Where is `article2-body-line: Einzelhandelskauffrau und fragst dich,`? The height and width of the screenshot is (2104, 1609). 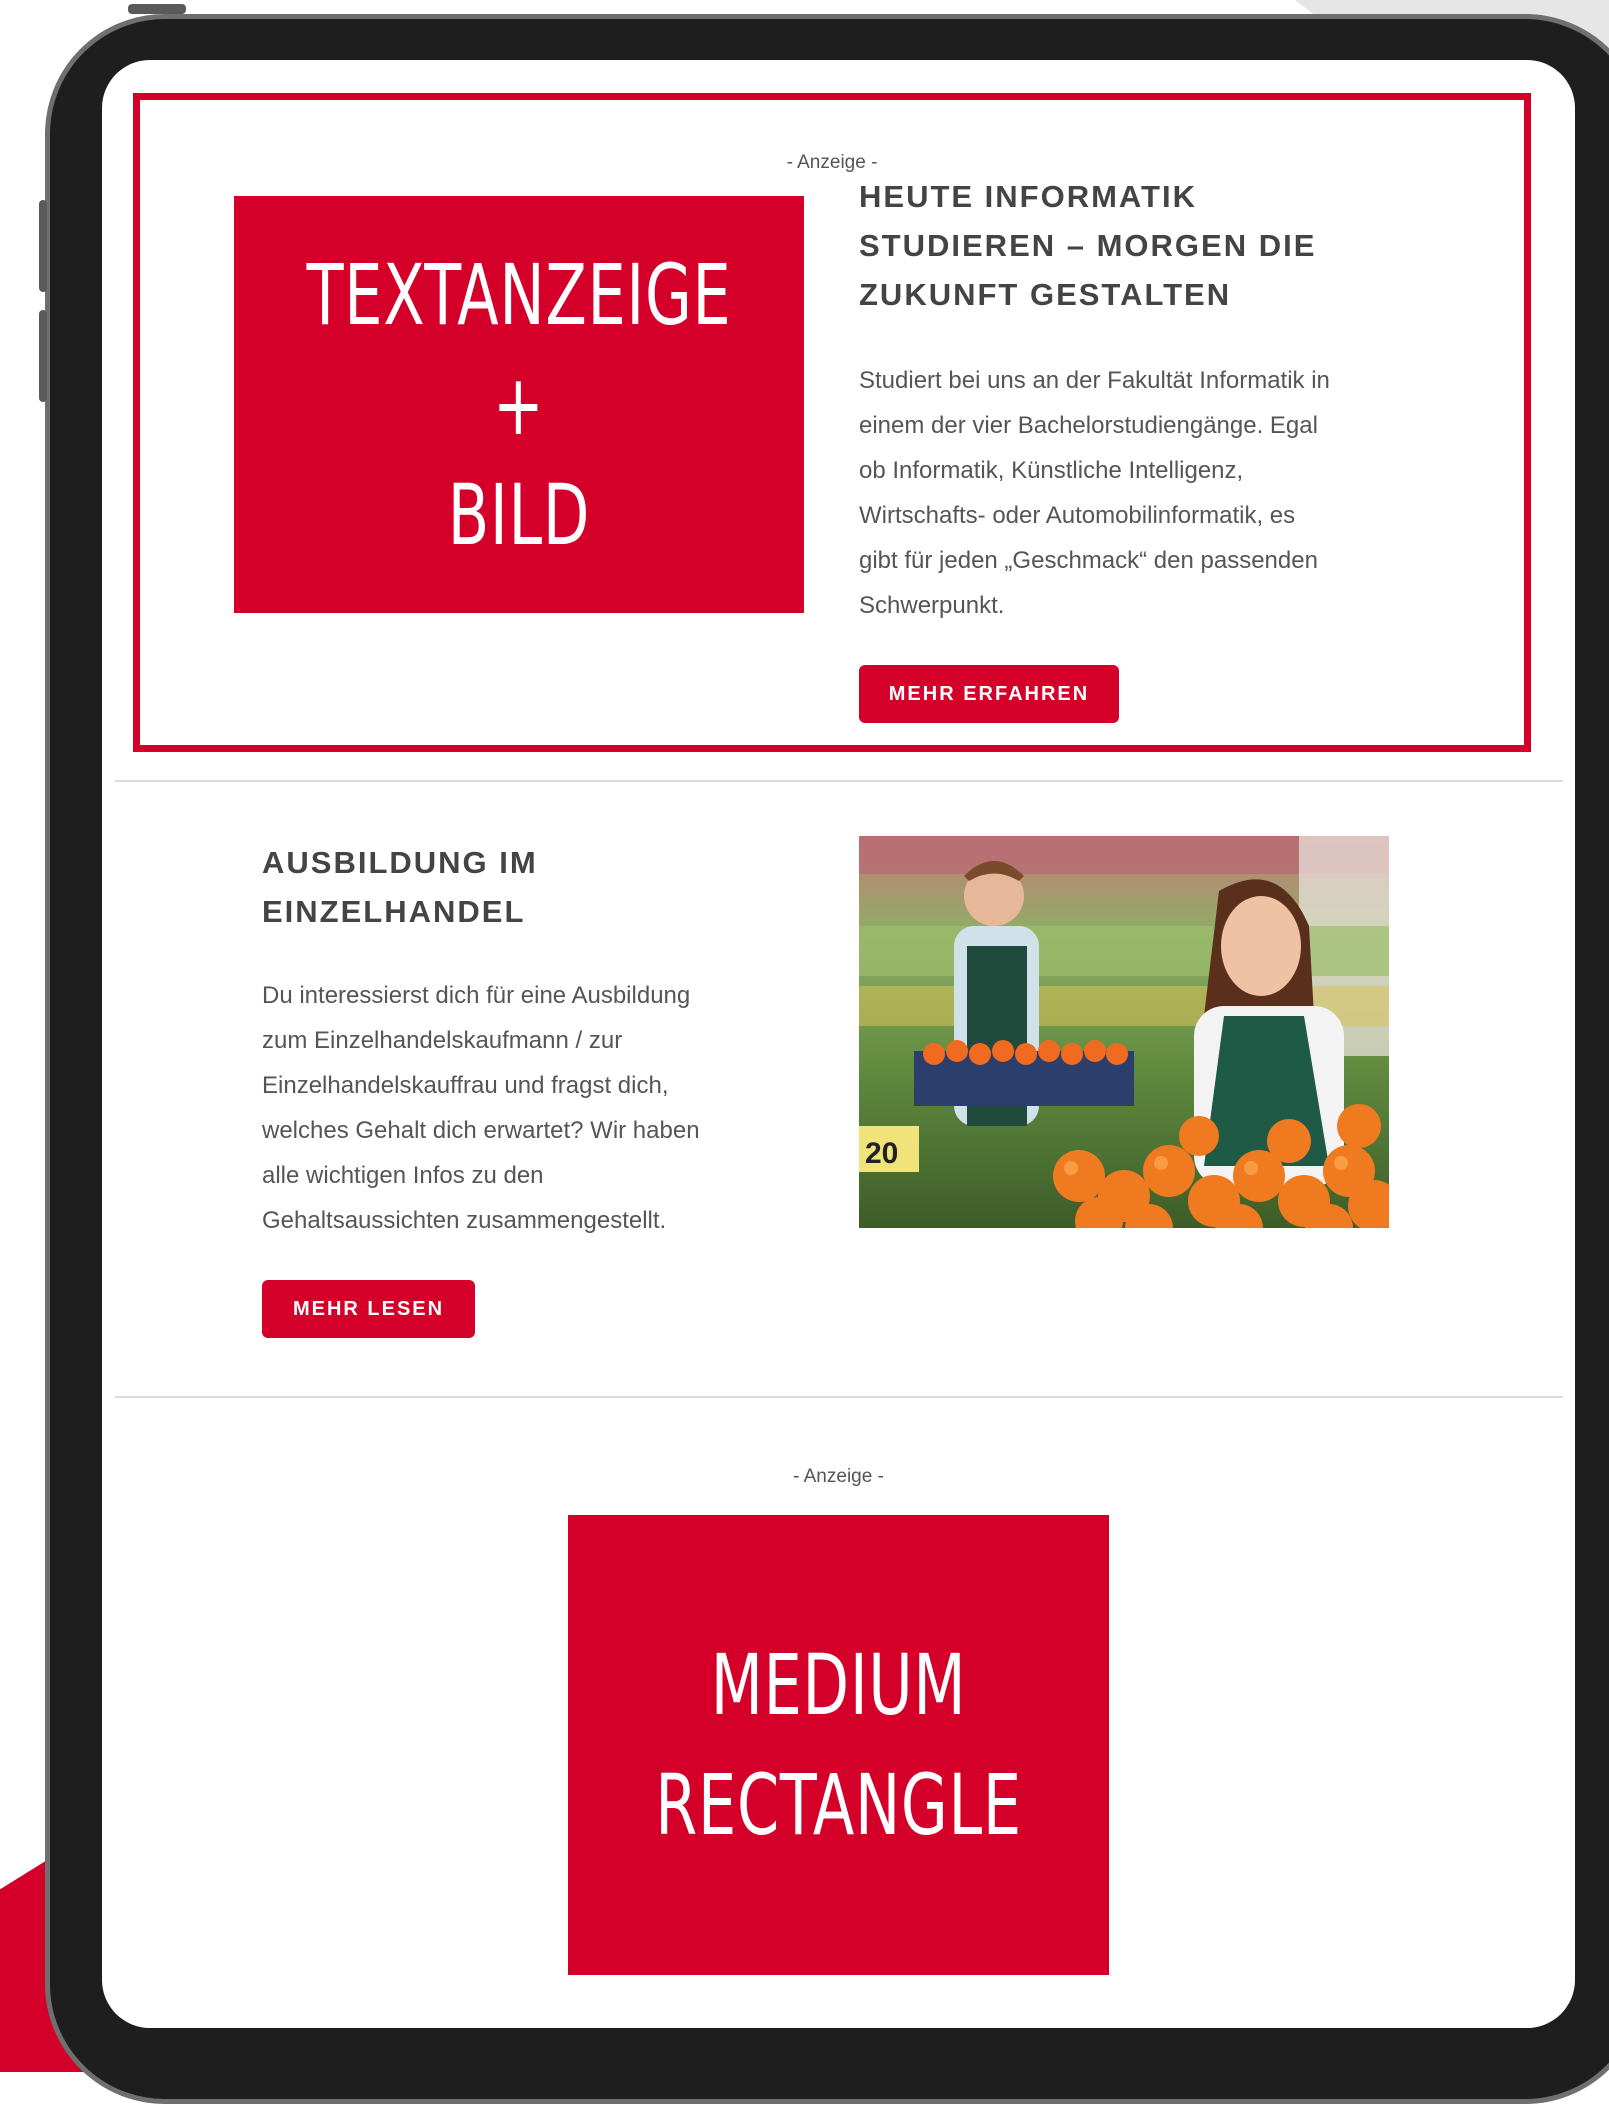 article2-body-line: Einzelhandelskauffrau und fragst dich, is located at coordinates (465, 1085).